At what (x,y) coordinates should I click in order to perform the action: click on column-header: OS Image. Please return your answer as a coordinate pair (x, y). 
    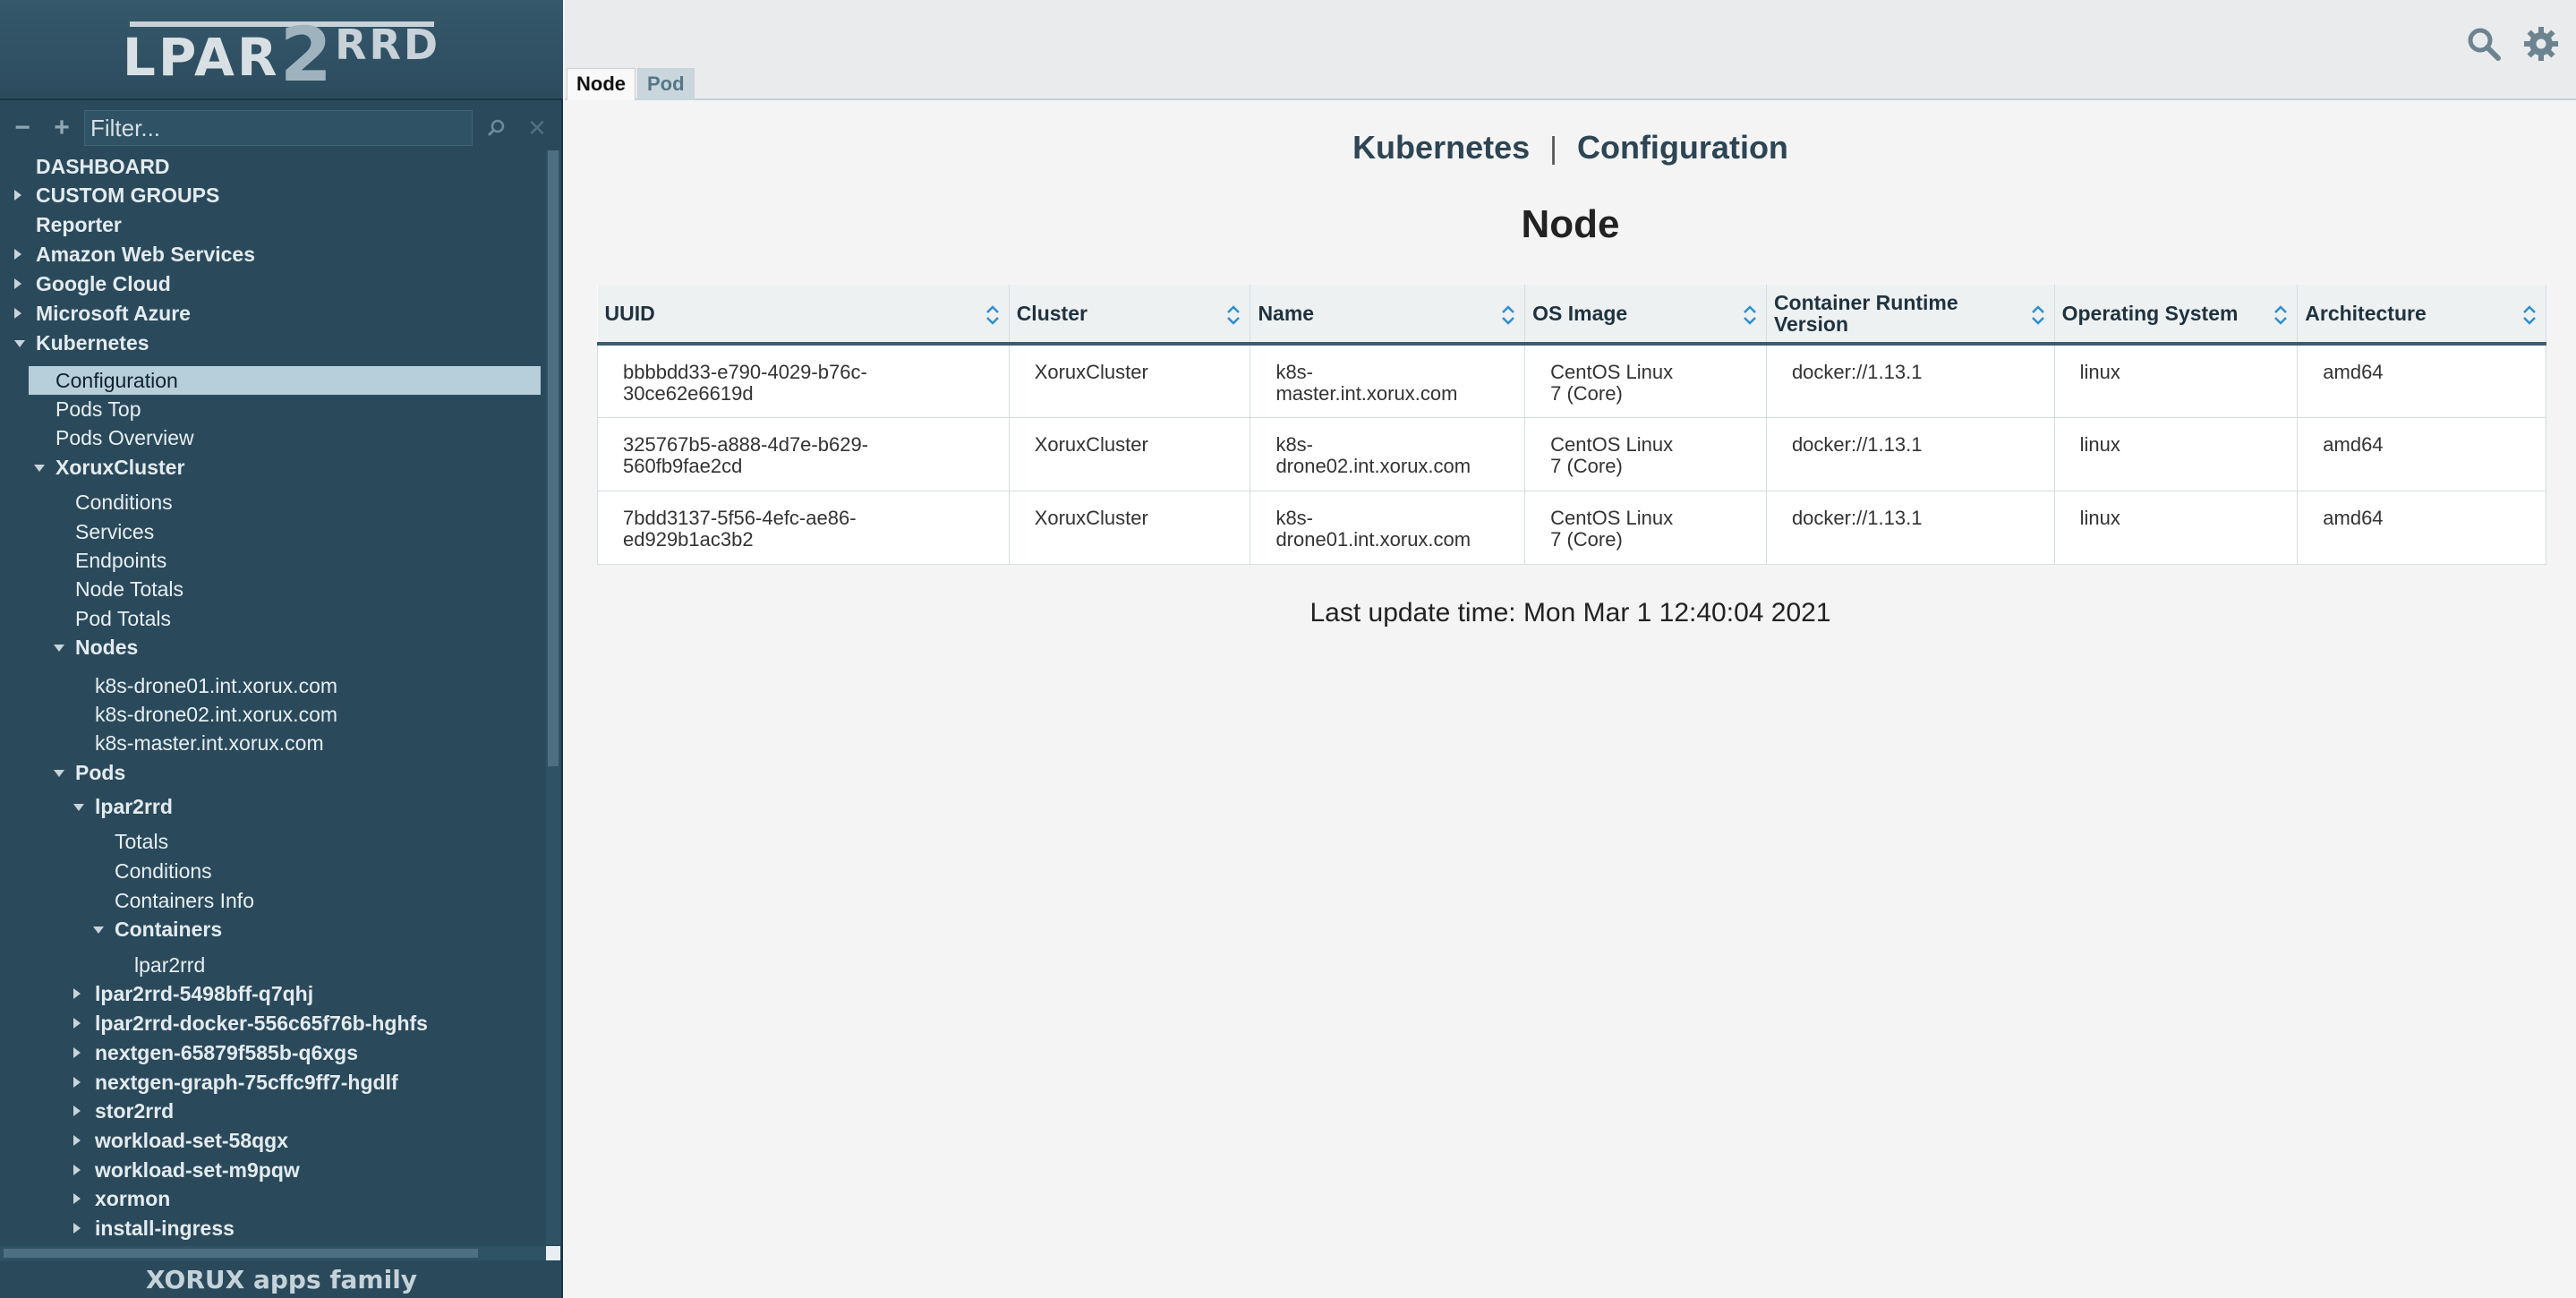
    Looking at the image, I should click on (1645, 315).